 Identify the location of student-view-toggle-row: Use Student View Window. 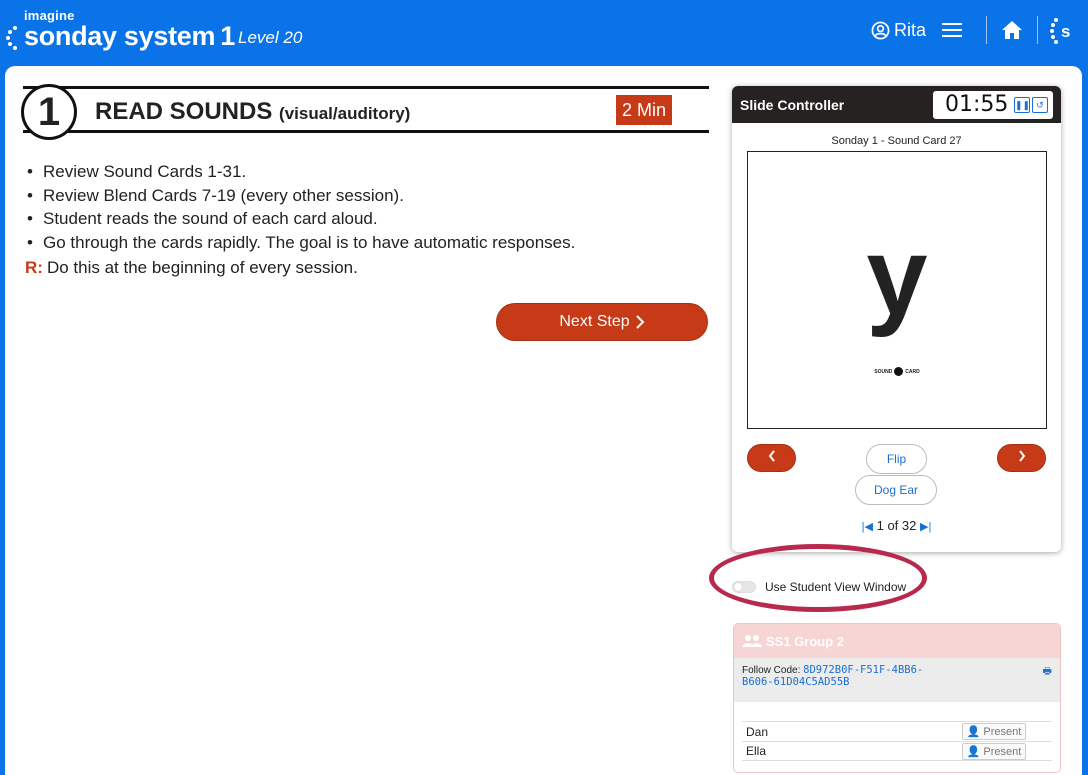
(819, 587).